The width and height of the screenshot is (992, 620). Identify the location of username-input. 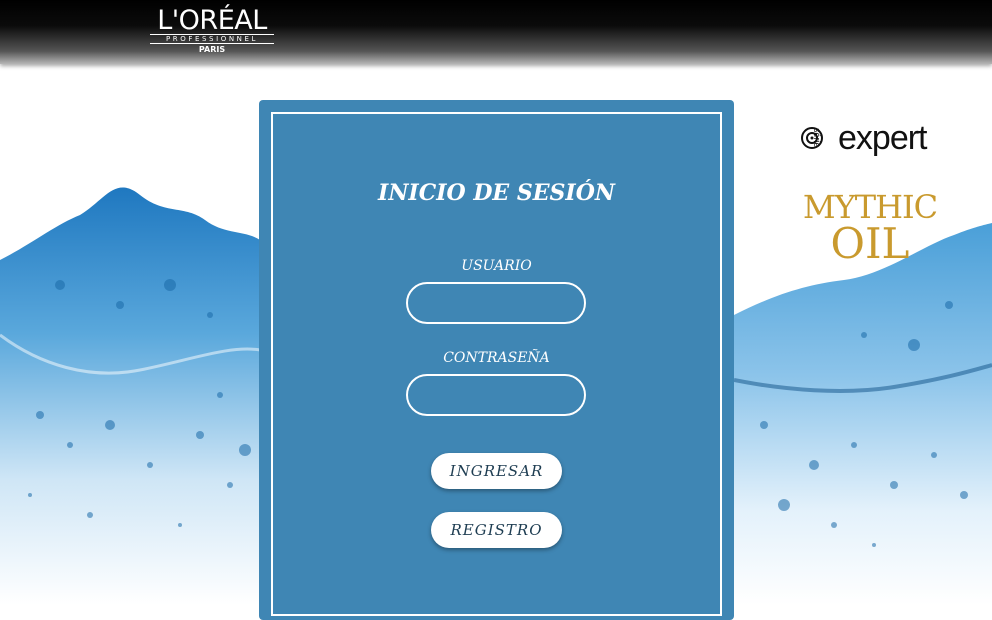
(496, 303).